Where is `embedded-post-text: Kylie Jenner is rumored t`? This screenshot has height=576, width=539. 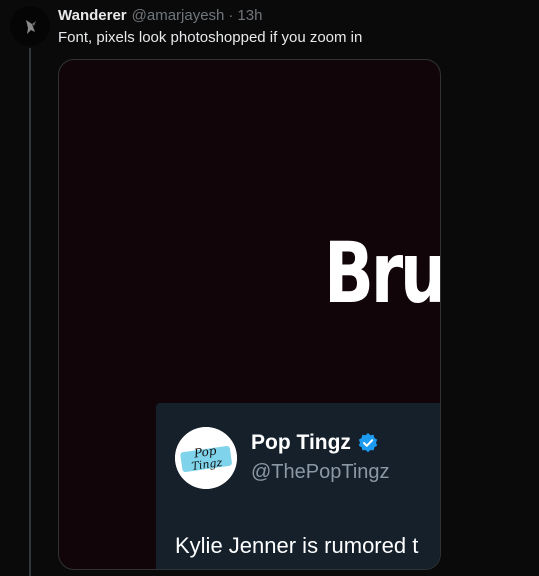
embedded-post-text: Kylie Jenner is rumored t is located at coordinates (297, 545).